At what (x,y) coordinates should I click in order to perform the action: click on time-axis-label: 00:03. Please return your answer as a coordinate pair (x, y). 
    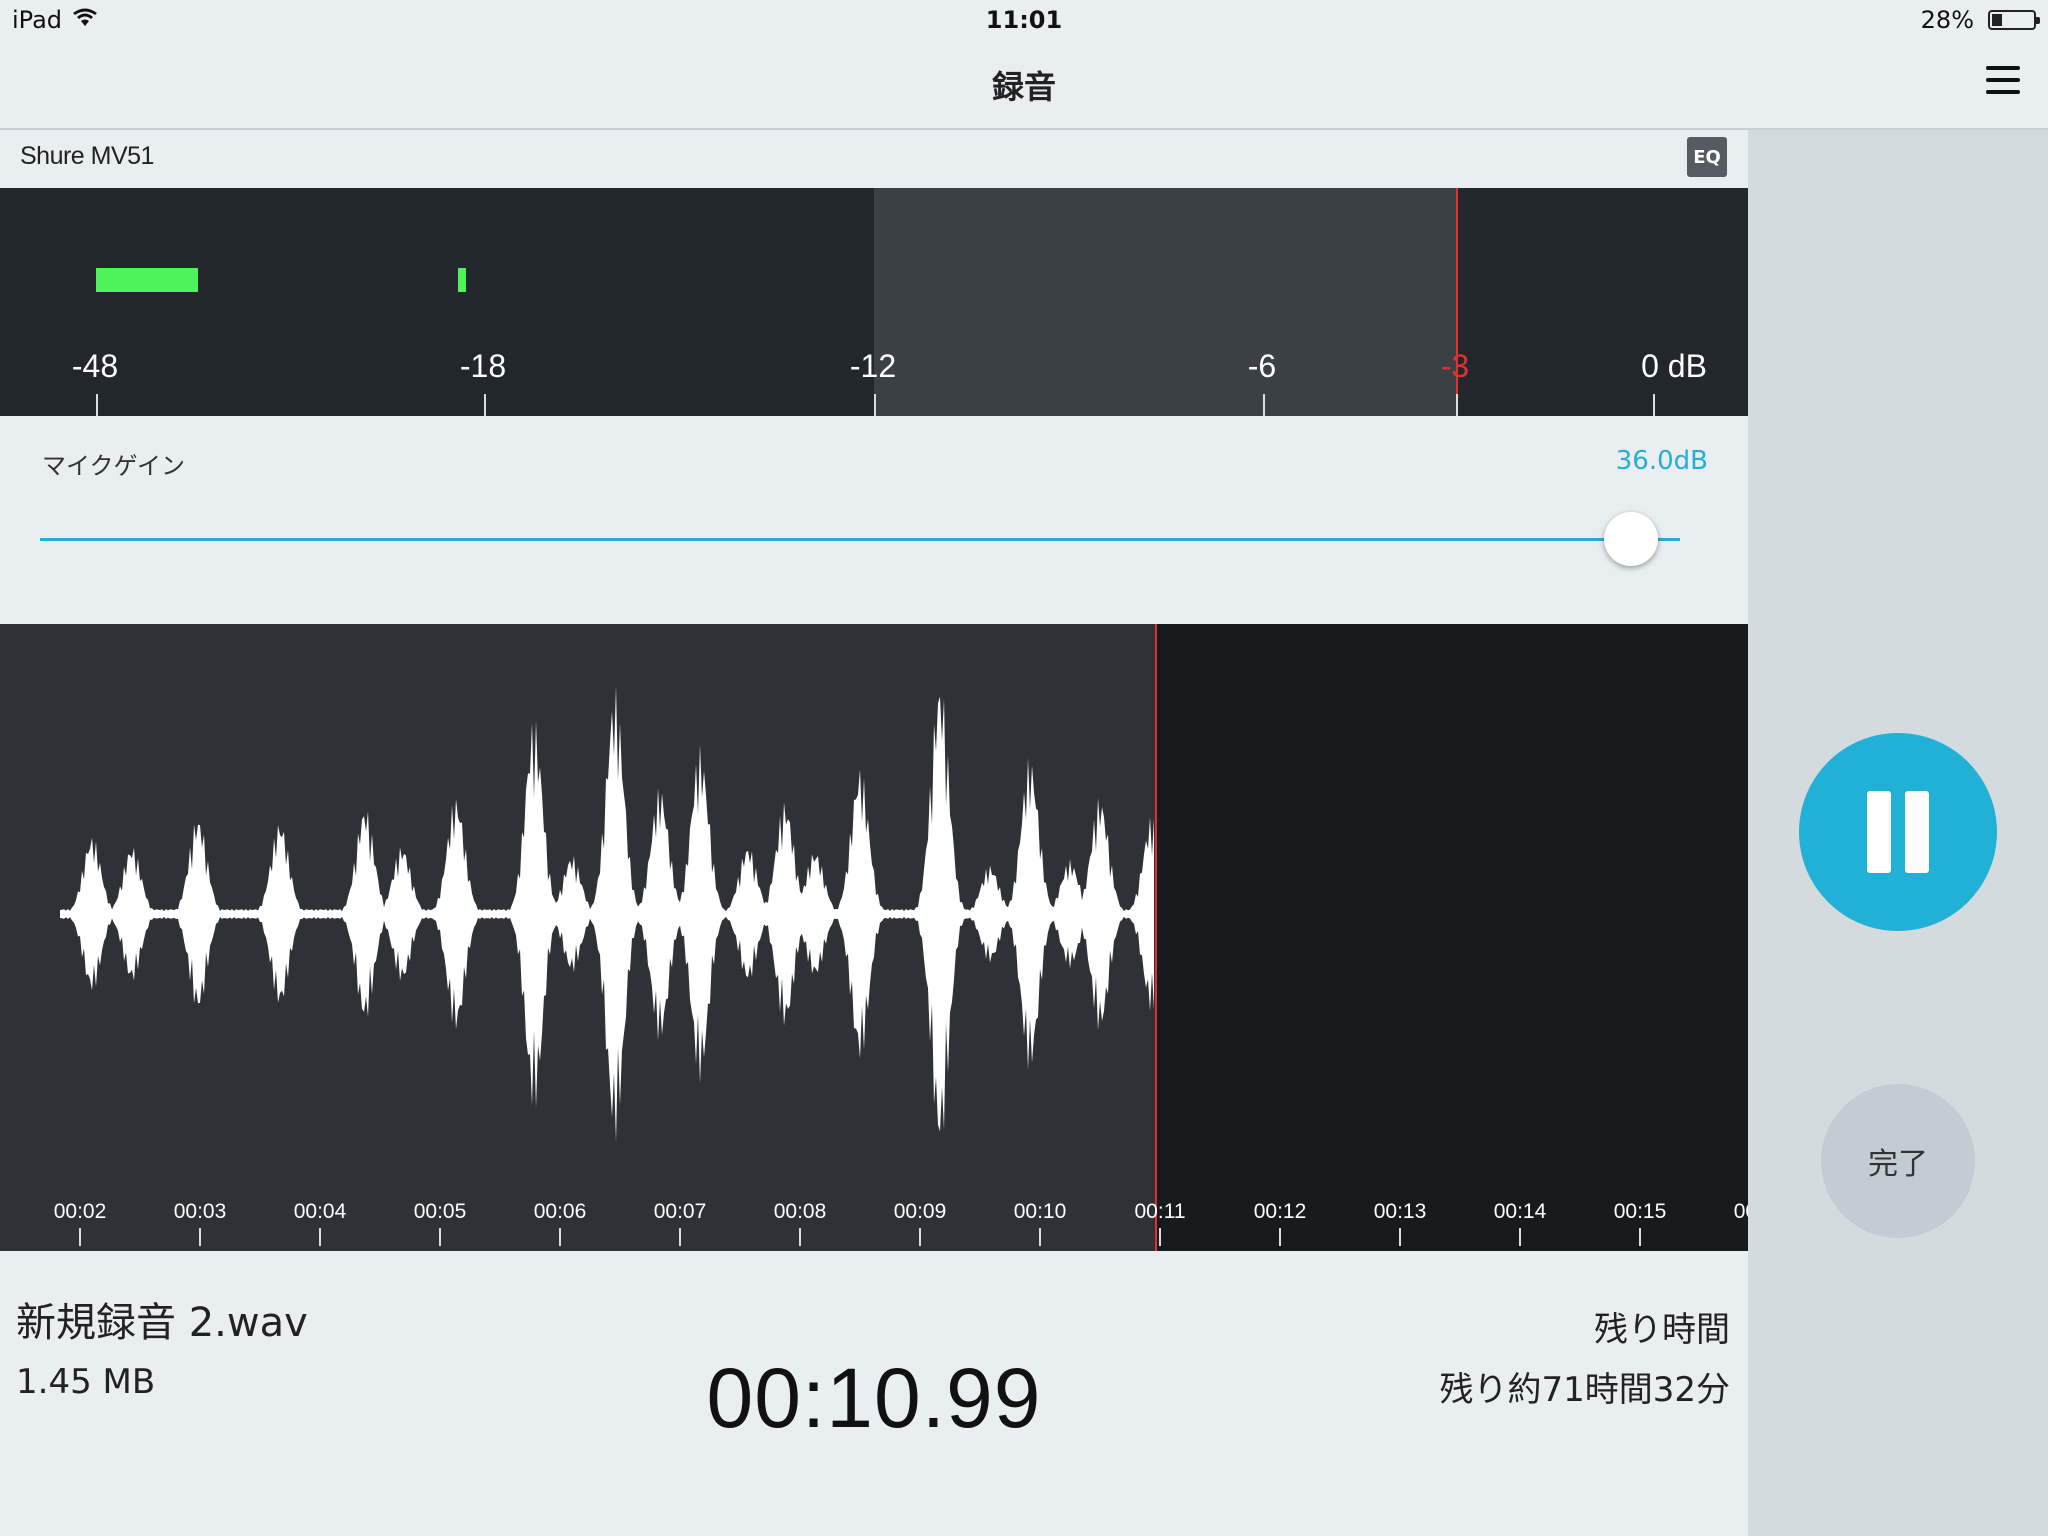
    Looking at the image, I should click on (200, 1211).